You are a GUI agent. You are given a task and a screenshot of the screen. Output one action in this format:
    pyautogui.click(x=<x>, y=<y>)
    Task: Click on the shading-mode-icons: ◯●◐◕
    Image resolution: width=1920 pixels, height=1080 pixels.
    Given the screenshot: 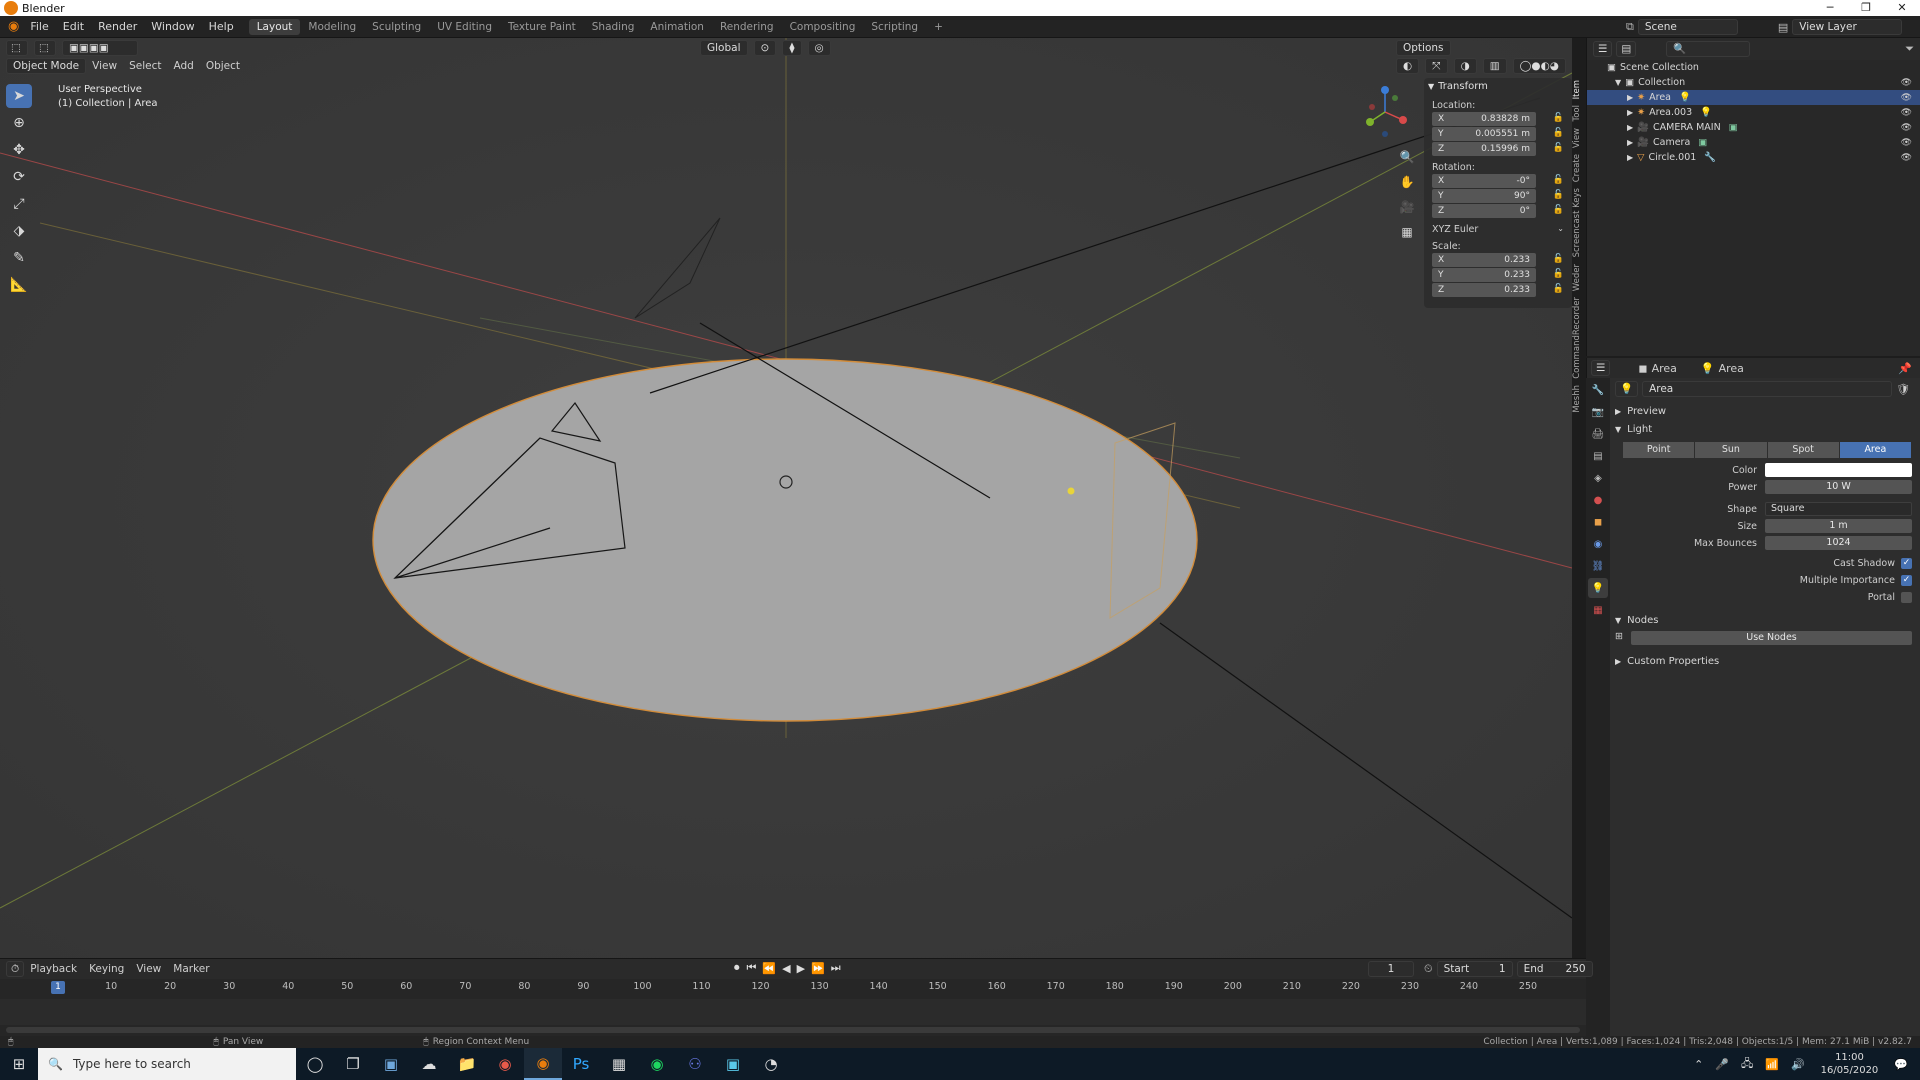 What is the action you would take?
    pyautogui.click(x=1539, y=66)
    